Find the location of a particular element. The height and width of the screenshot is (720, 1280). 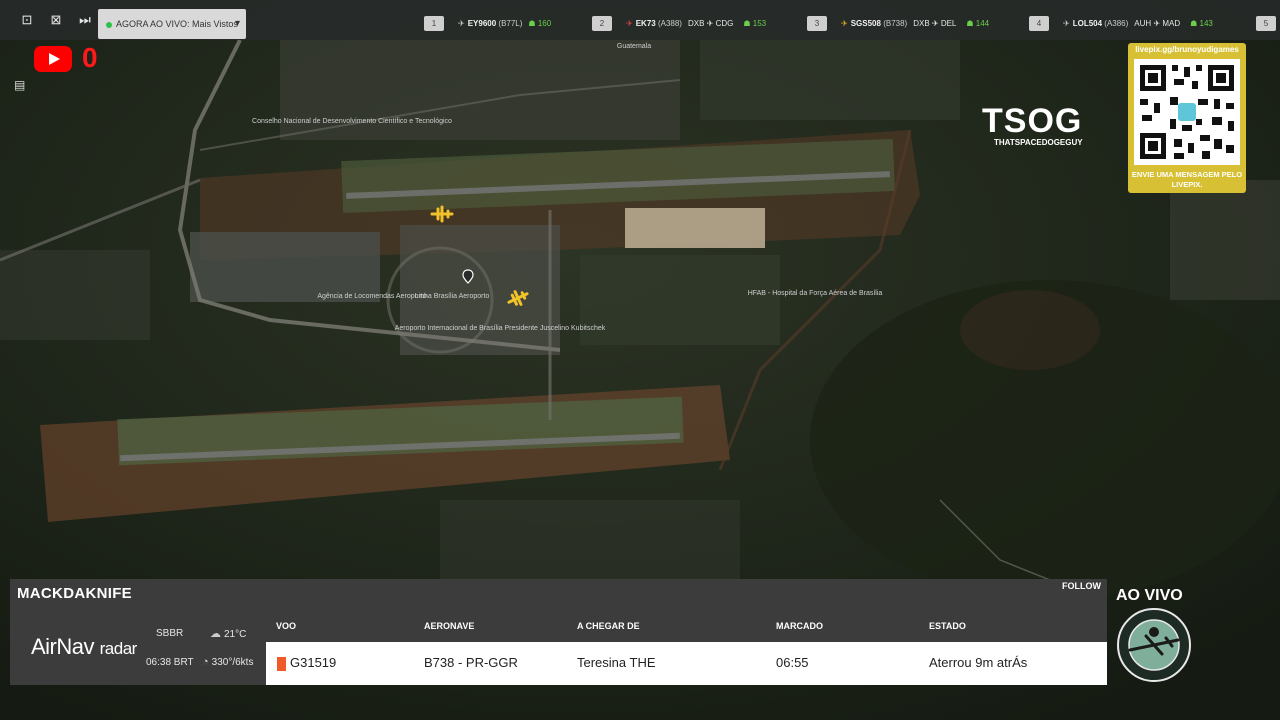

map-label: Agência de Locomendas Aeroporto is located at coordinates (371, 296).